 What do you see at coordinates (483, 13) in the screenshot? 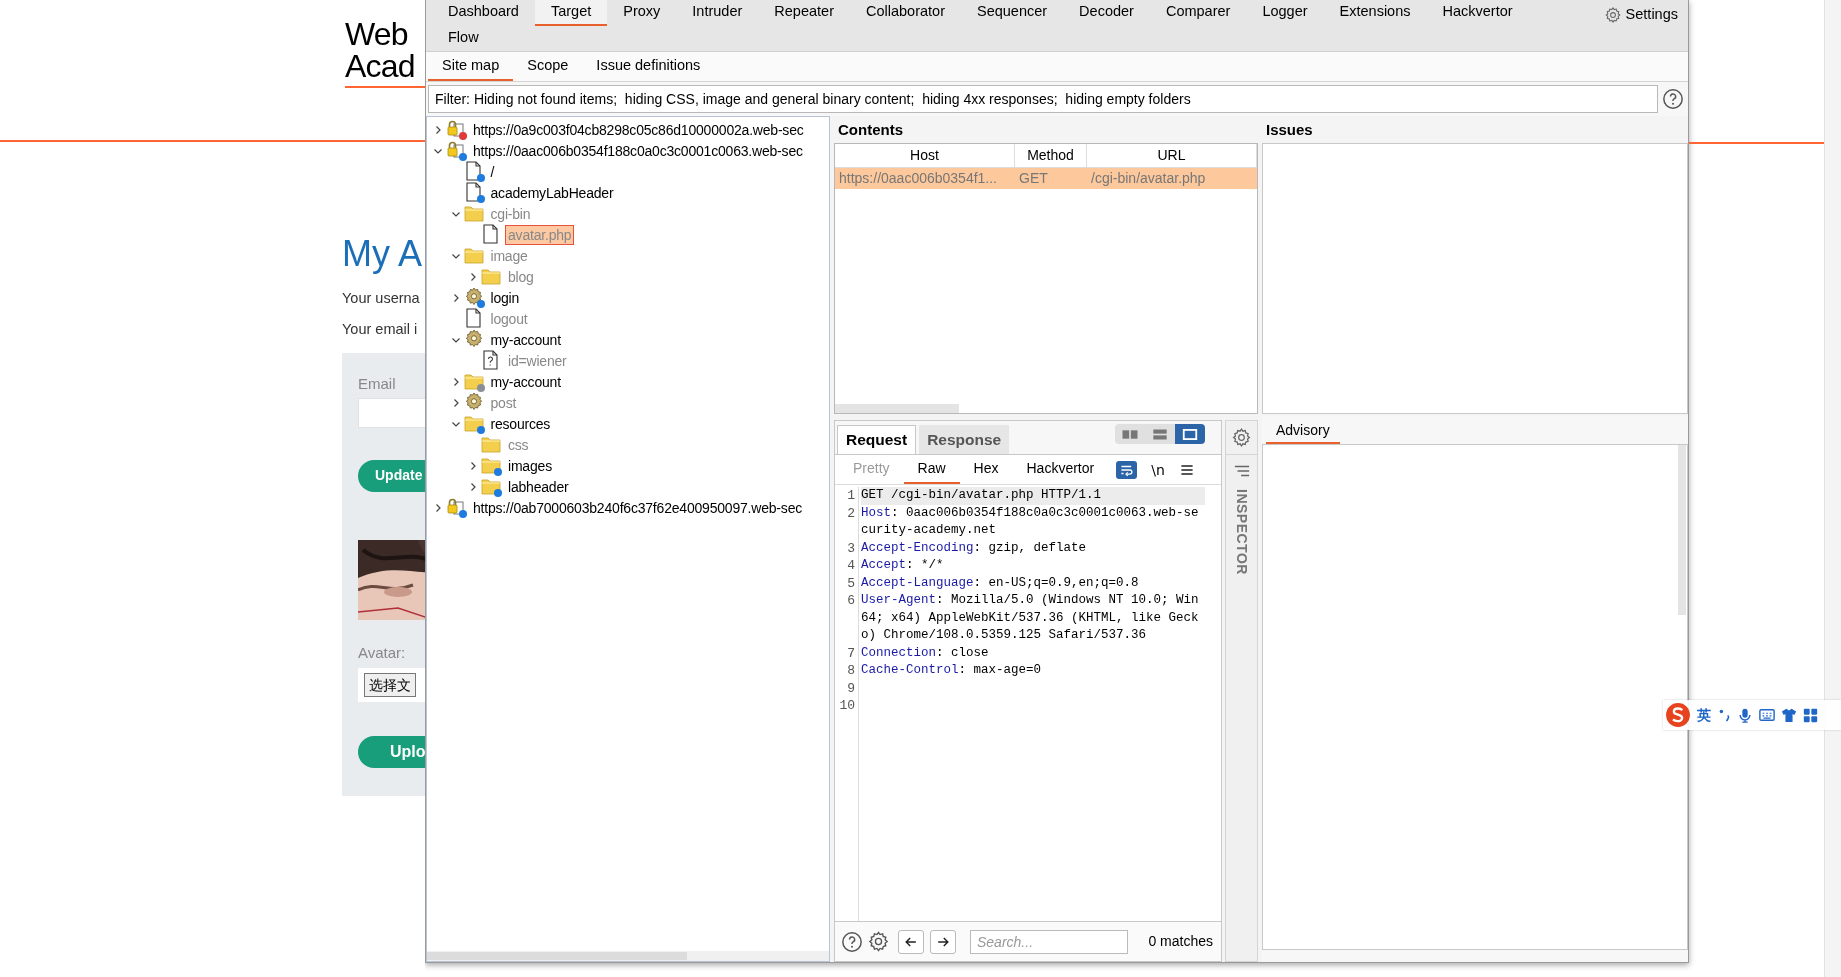
I see `main-tab: Dashboard` at bounding box center [483, 13].